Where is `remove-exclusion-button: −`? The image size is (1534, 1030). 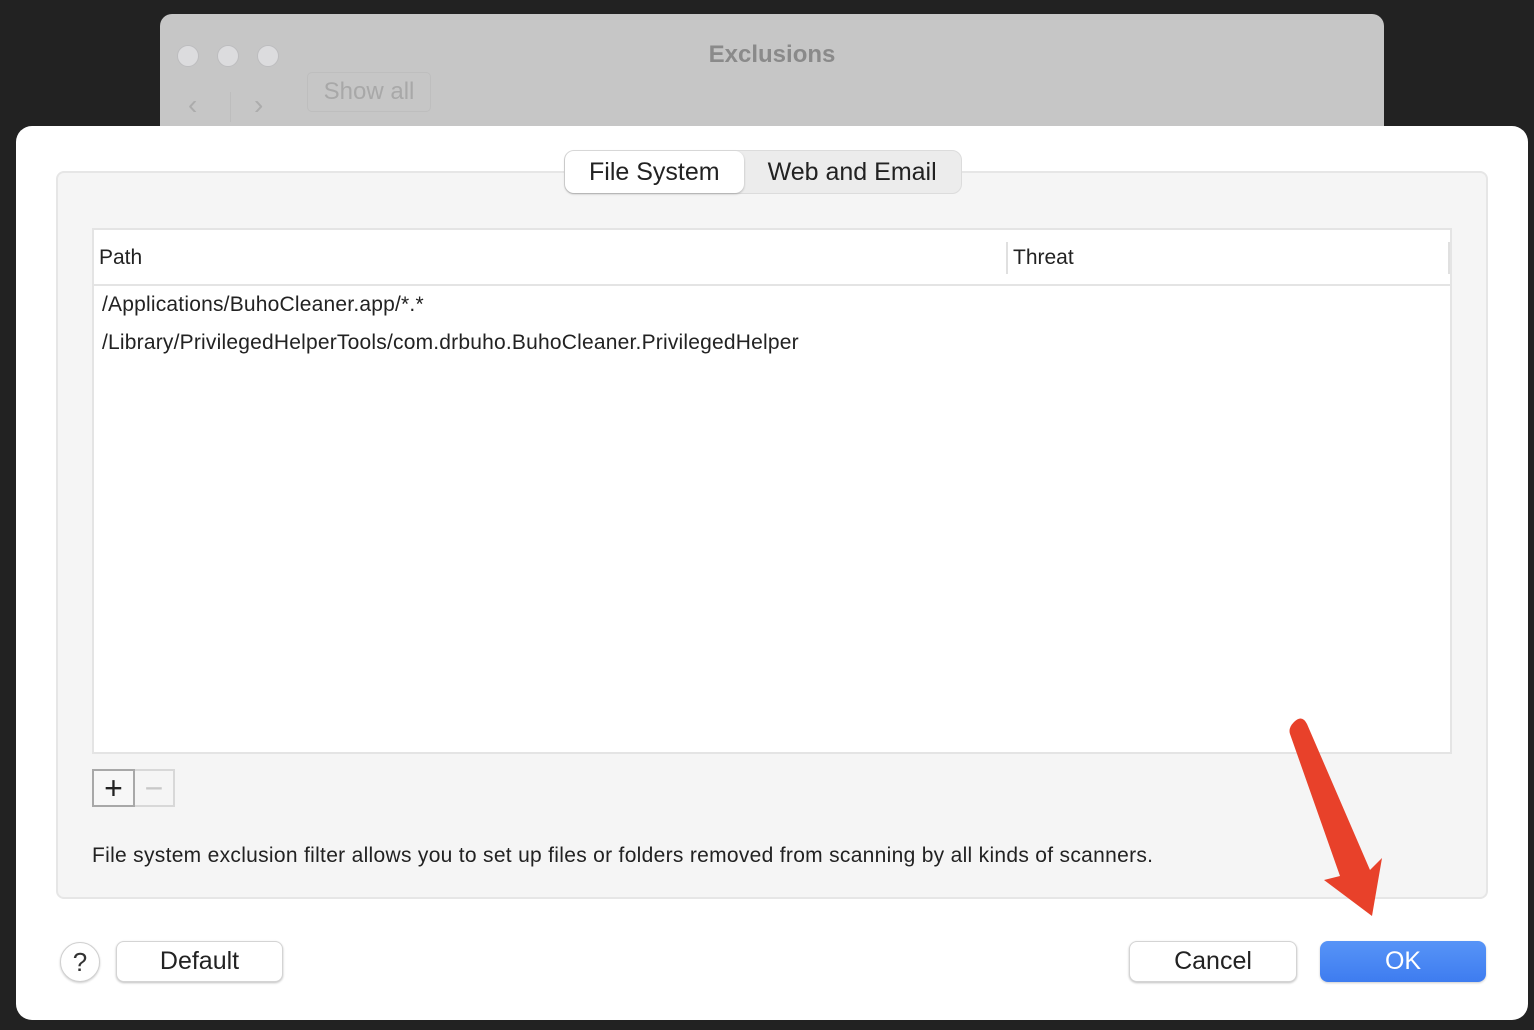 remove-exclusion-button: − is located at coordinates (155, 788).